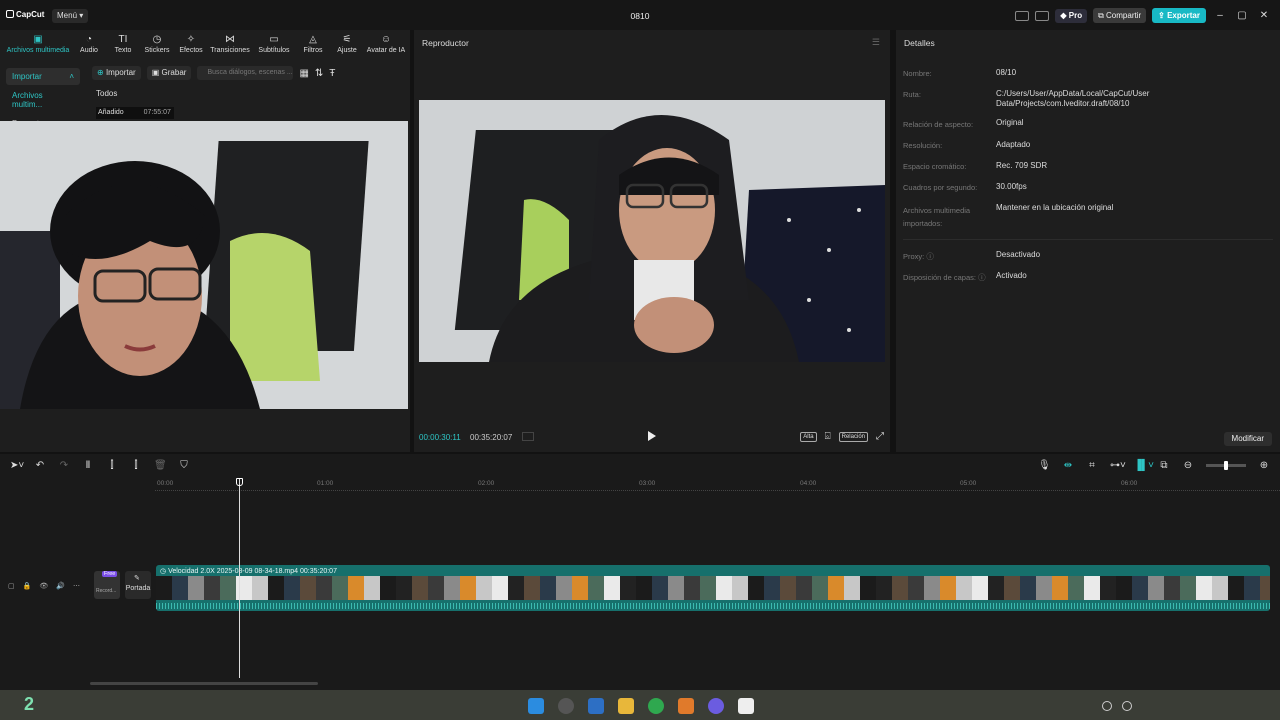 This screenshot has height=720, width=1280. I want to click on player-menu-icon: ☰, so click(876, 42).